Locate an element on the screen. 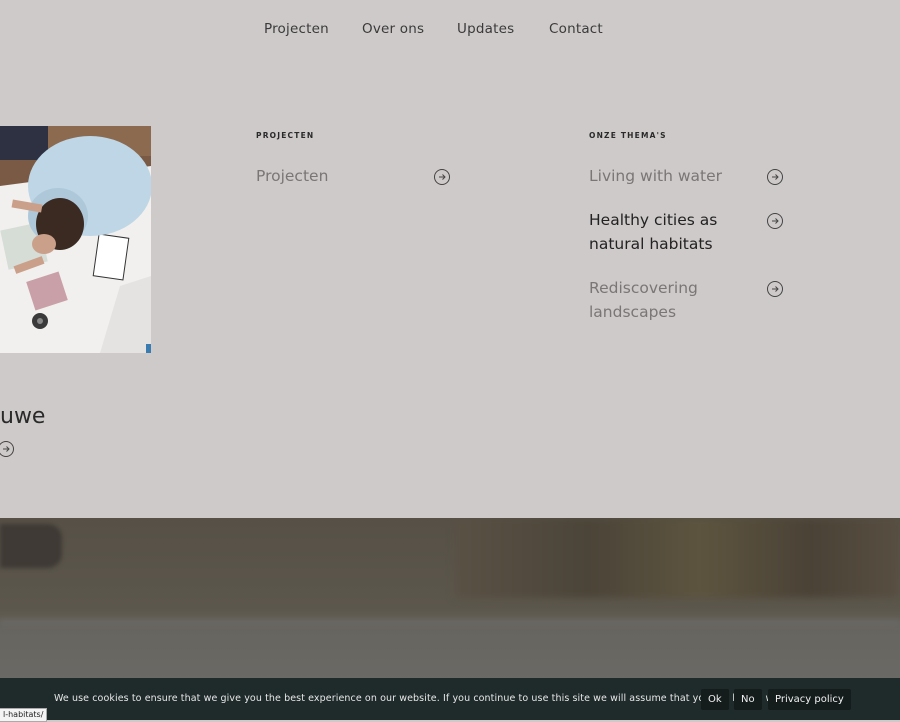  menu-item-rediscovering-landscapes: Rediscovering landscapes is located at coordinates (686, 300).